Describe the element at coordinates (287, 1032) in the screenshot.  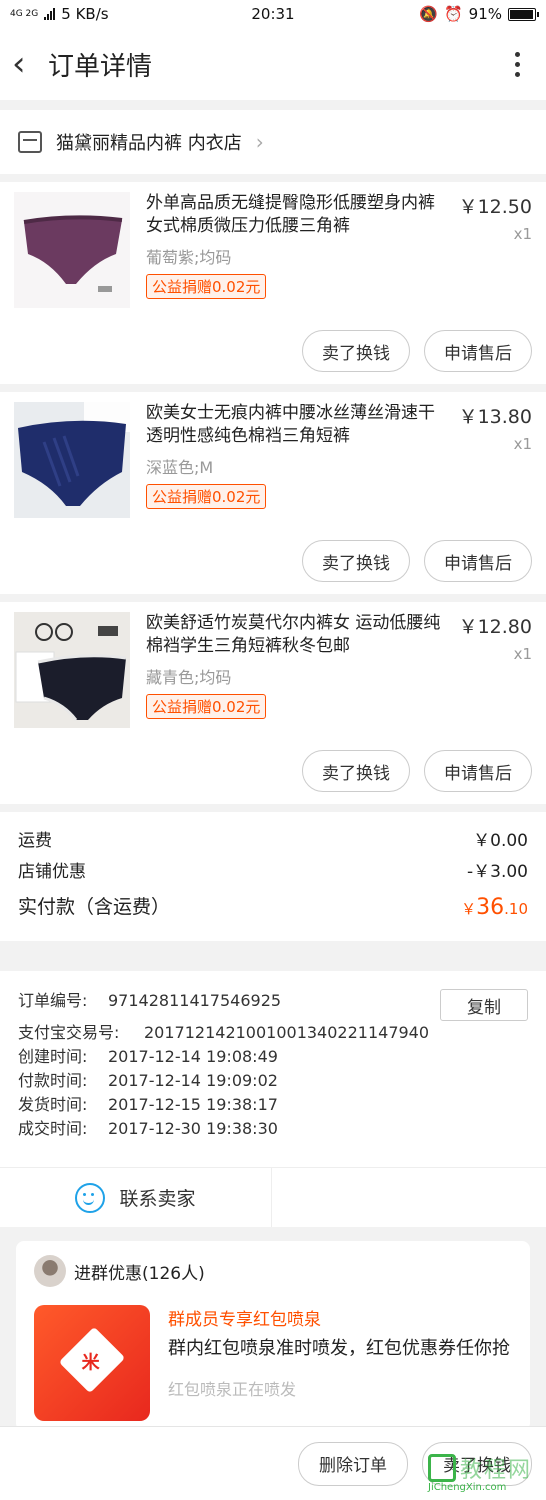
I see `alipay-value: 2017121421001001340221147940` at that location.